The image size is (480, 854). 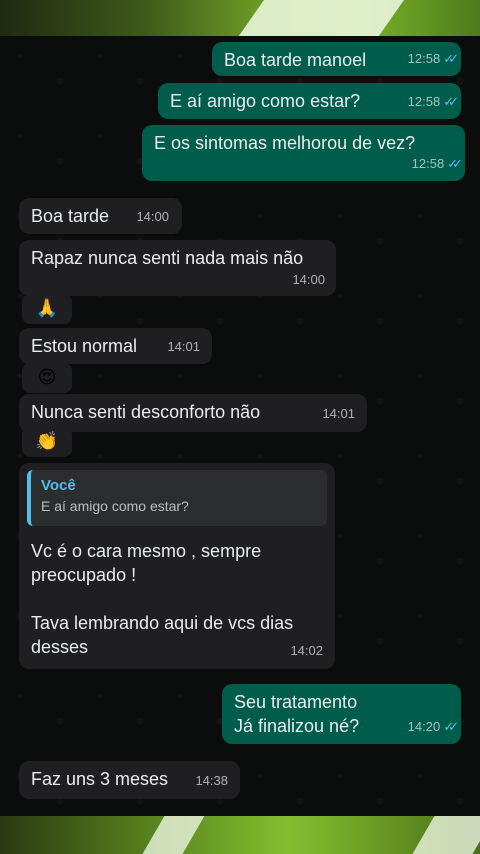 I want to click on message-text: Seu tratamento Já finalizou né?, so click(x=297, y=714).